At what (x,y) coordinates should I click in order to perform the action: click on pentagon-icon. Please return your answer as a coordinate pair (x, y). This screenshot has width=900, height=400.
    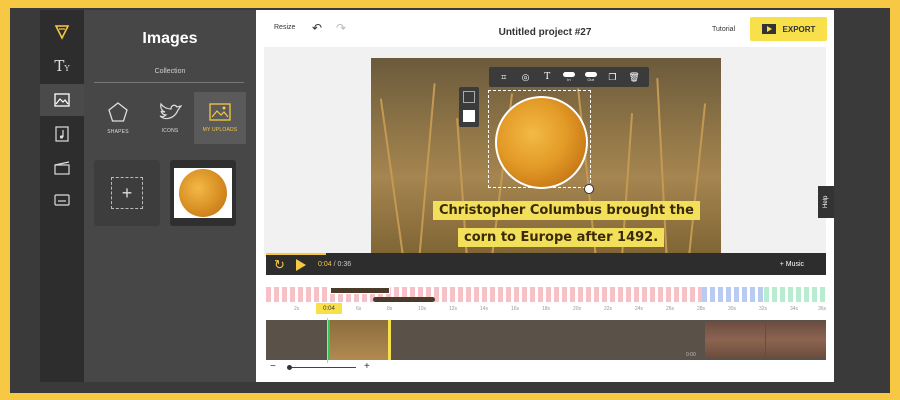
    Looking at the image, I should click on (118, 112).